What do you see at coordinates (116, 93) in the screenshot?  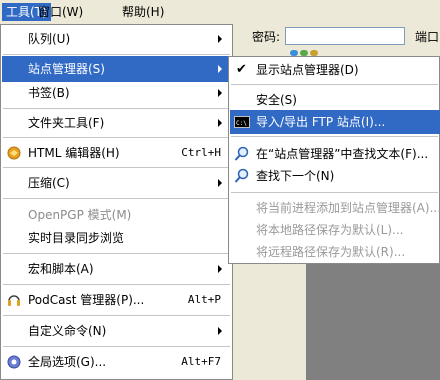 I see `menu-item-bookmarks: 书签(B)` at bounding box center [116, 93].